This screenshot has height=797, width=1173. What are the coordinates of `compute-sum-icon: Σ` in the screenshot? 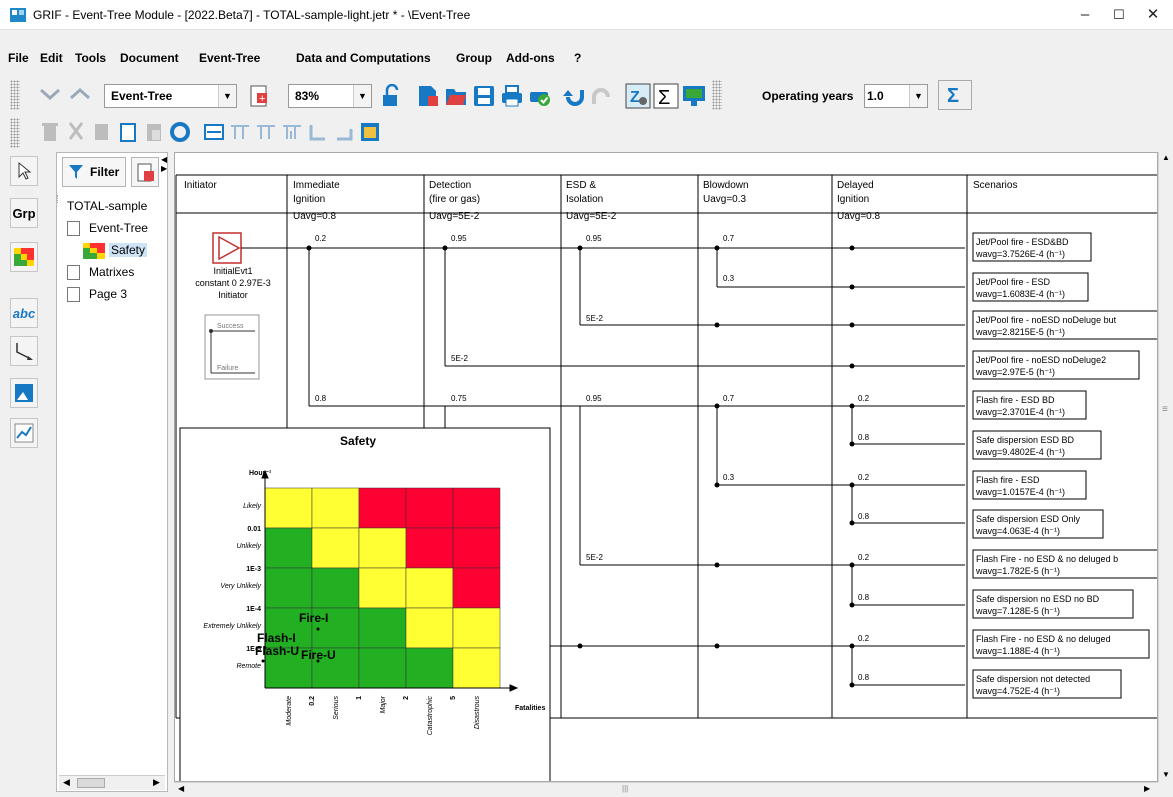 It's located at (955, 95).